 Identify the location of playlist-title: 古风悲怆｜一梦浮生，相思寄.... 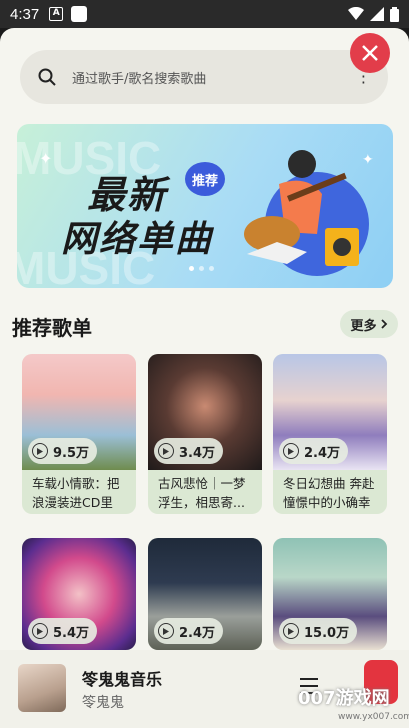
(202, 493).